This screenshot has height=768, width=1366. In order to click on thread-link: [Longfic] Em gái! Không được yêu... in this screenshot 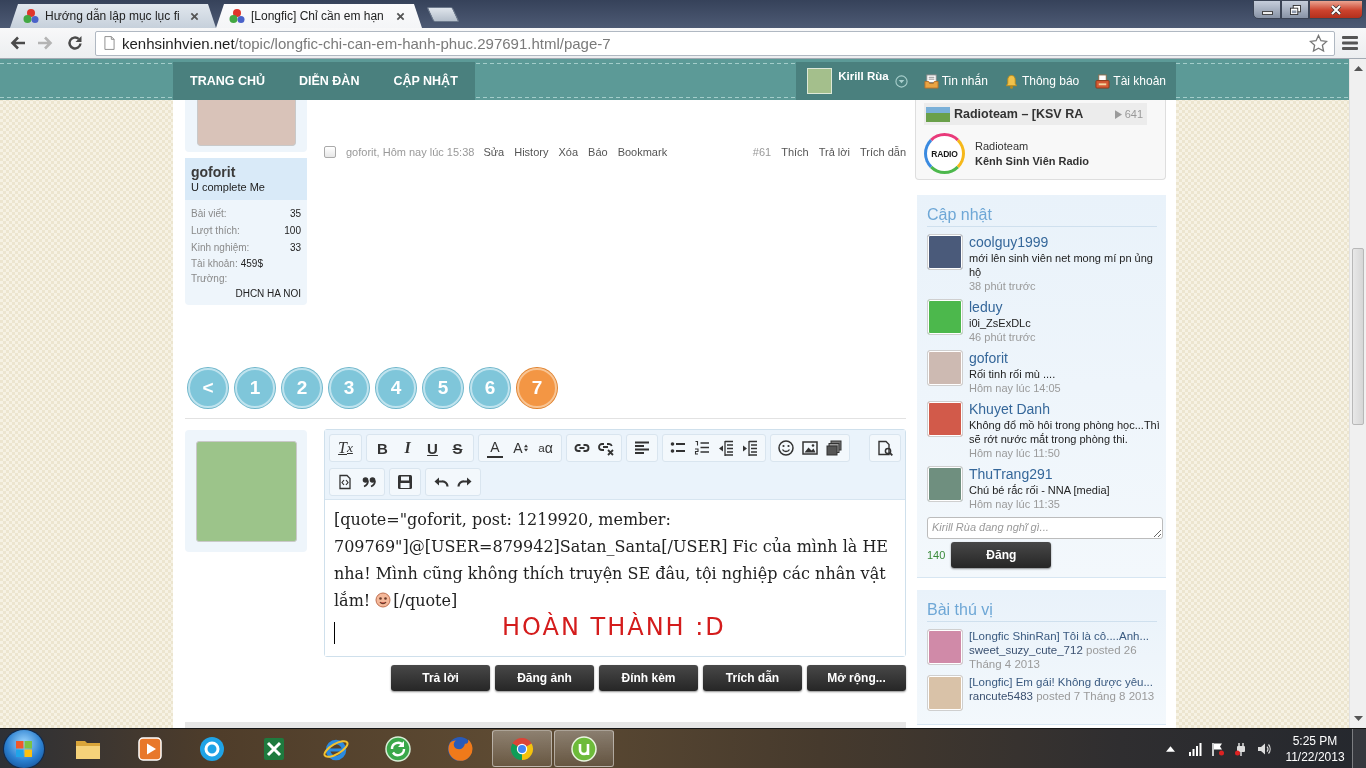, I will do `click(1066, 682)`.